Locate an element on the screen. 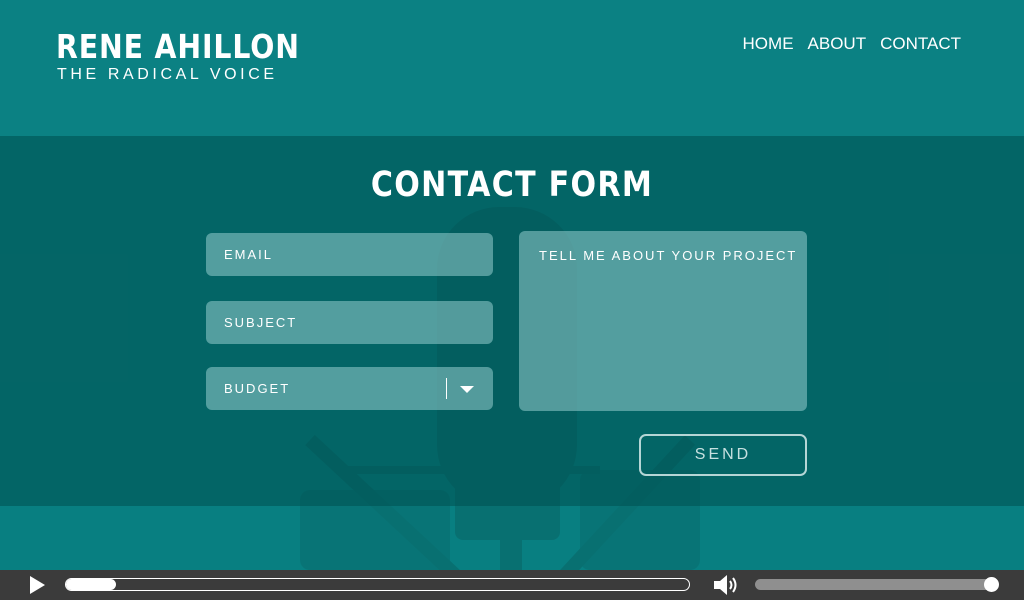 The image size is (1024, 600). play-icon is located at coordinates (37, 585).